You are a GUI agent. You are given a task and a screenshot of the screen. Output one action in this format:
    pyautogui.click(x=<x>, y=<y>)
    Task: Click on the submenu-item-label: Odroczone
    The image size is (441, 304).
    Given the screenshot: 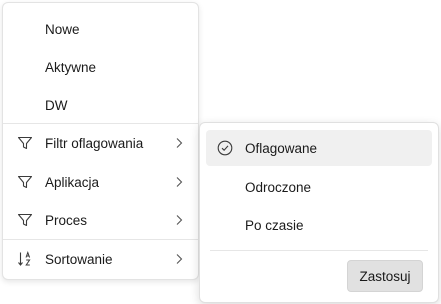 What is the action you would take?
    pyautogui.click(x=278, y=187)
    